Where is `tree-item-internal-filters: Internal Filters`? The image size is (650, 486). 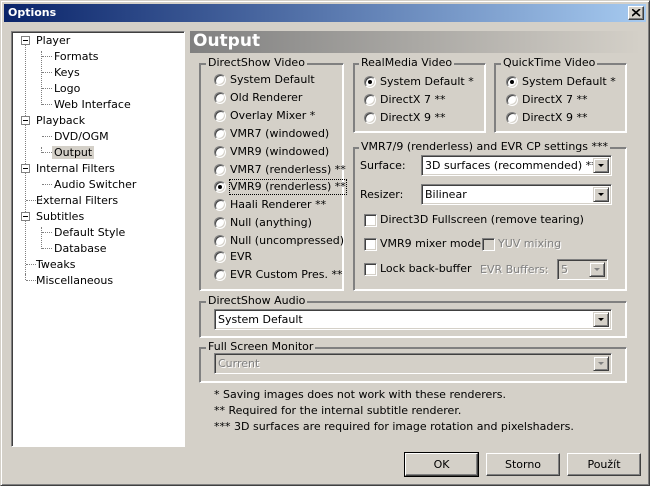 tree-item-internal-filters: Internal Filters is located at coordinates (75, 168).